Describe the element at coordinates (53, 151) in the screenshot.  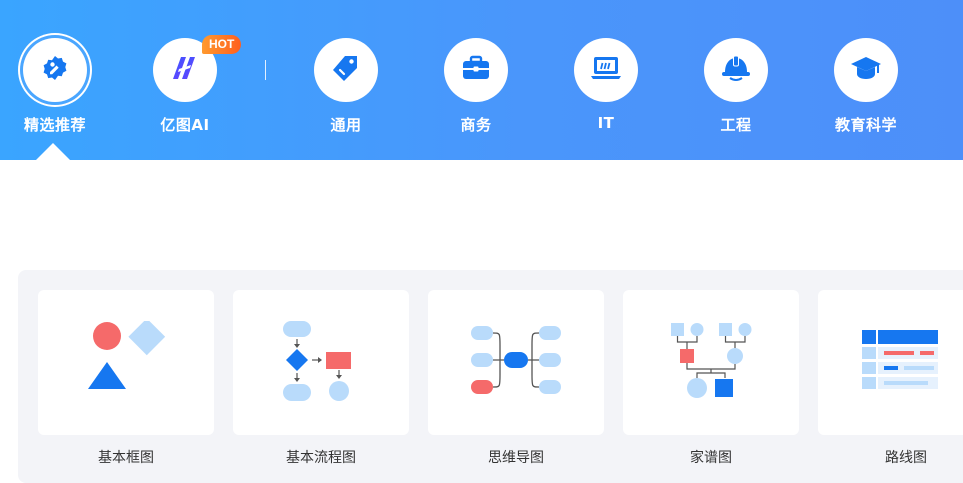
I see `active-category-pointer` at that location.